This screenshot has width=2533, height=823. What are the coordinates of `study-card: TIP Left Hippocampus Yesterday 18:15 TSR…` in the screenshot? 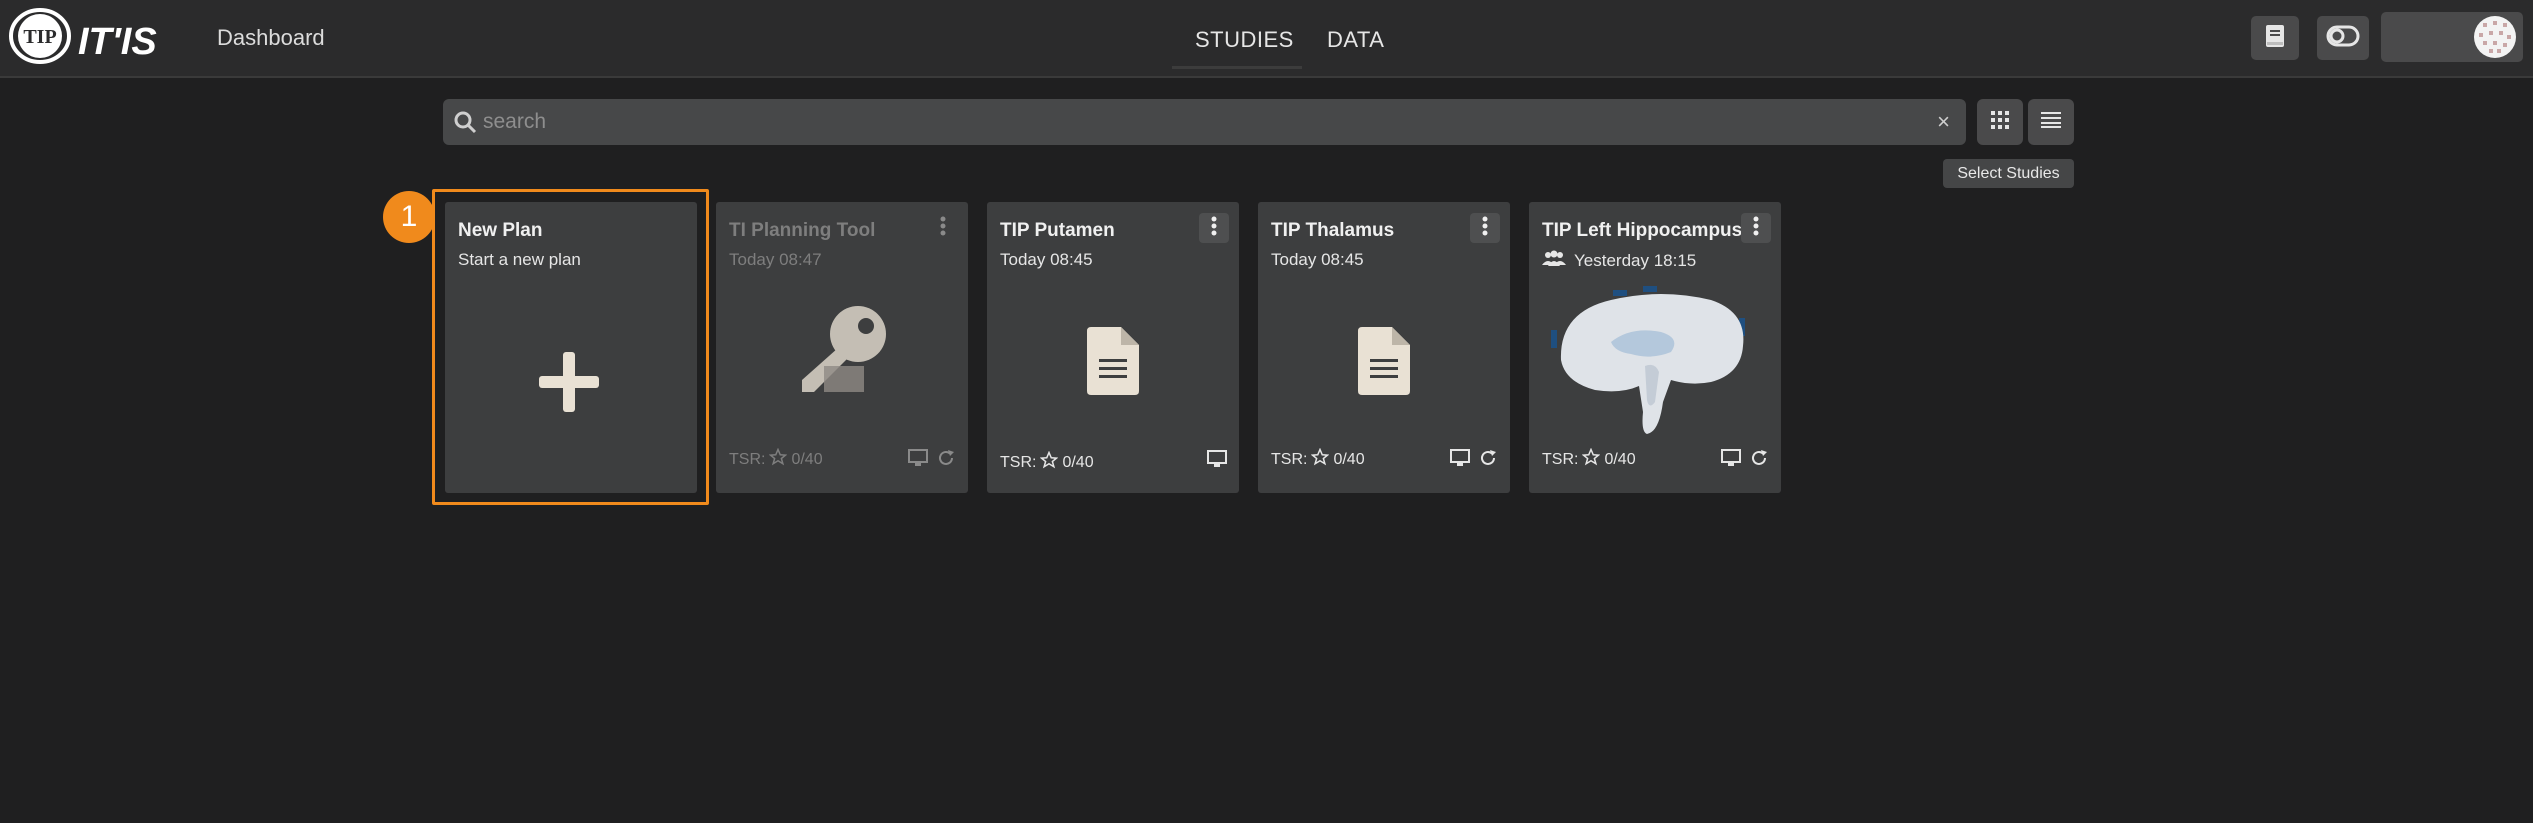 It's located at (1655, 347).